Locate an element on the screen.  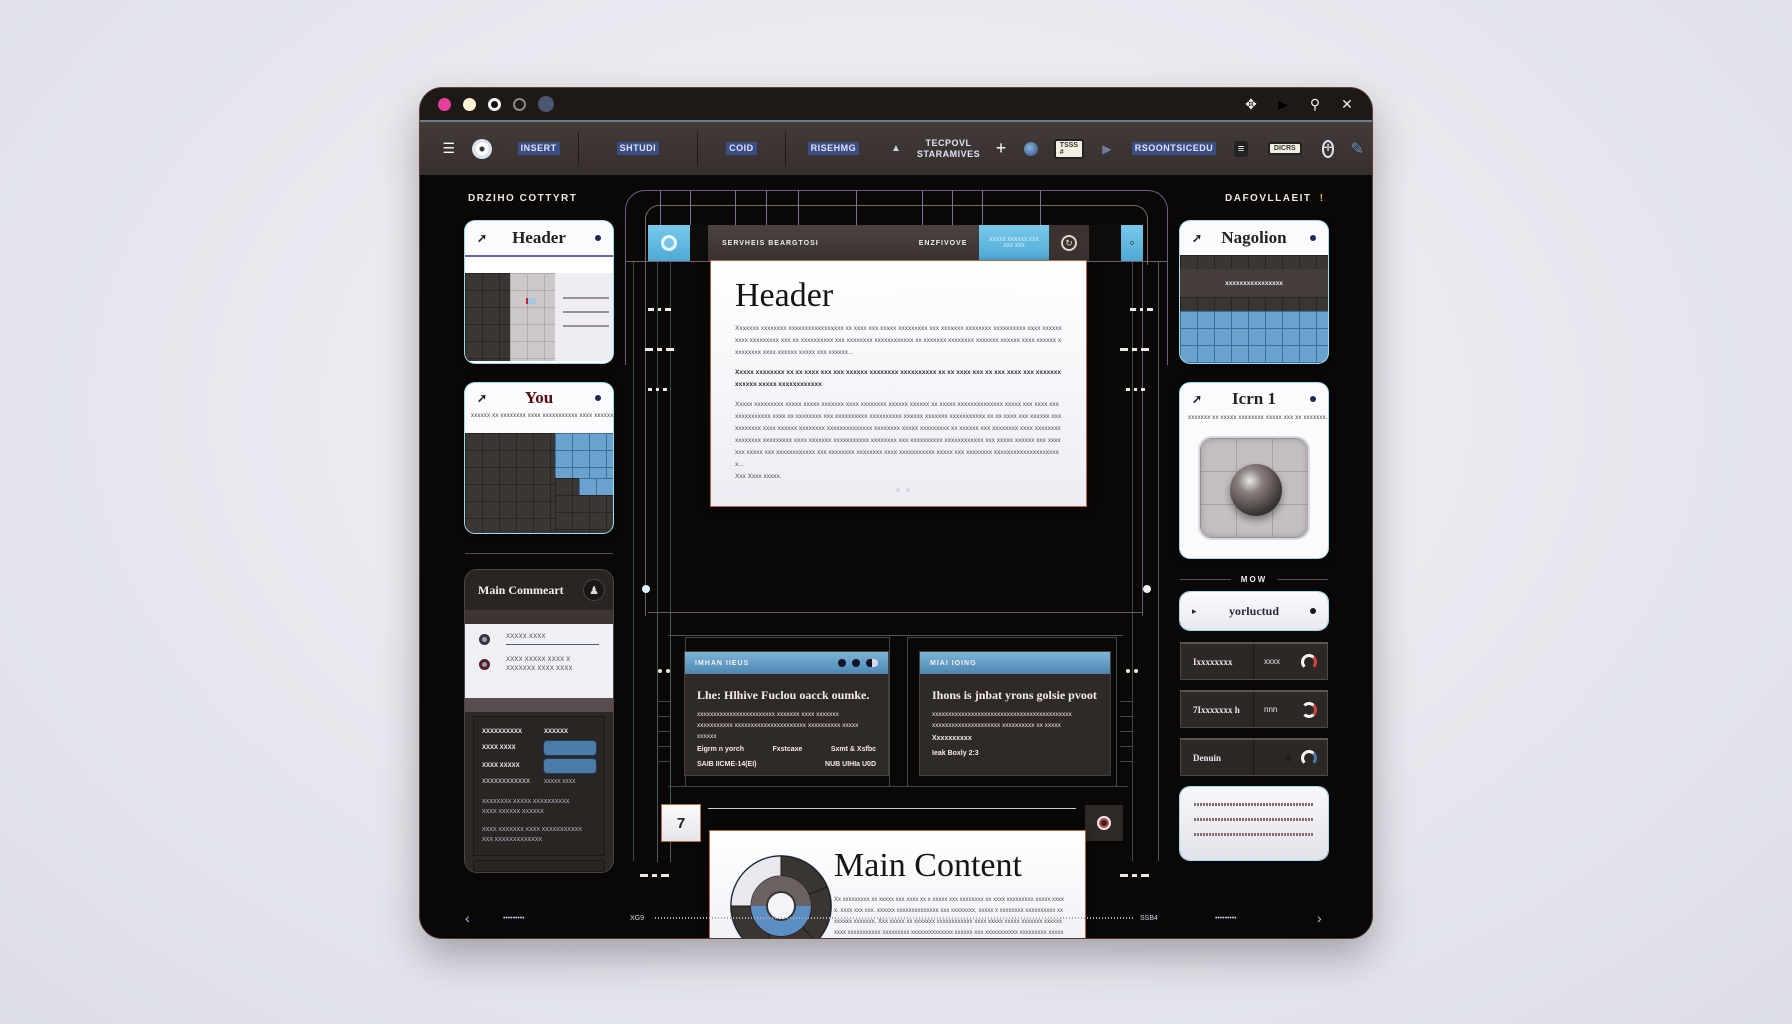
move-icon: ✥ is located at coordinates (1251, 104).